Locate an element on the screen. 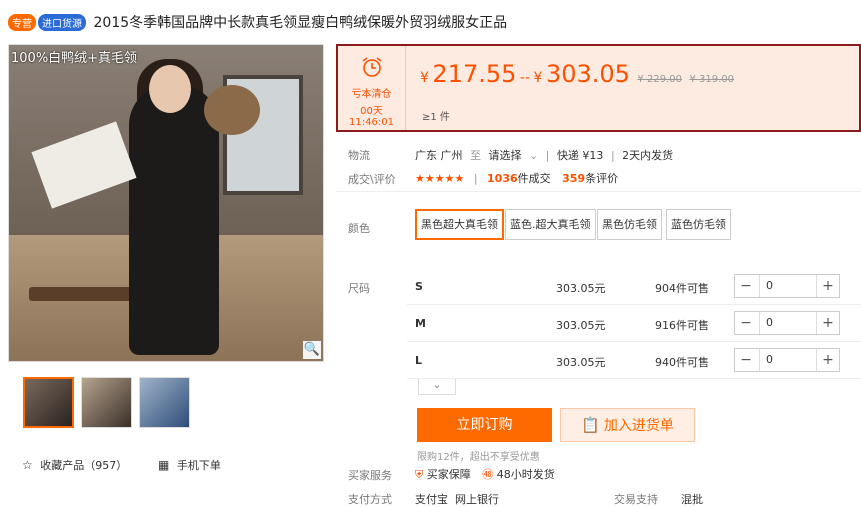 The height and width of the screenshot is (507, 861). destination-select: 请选择 ⌄ is located at coordinates (515, 155).